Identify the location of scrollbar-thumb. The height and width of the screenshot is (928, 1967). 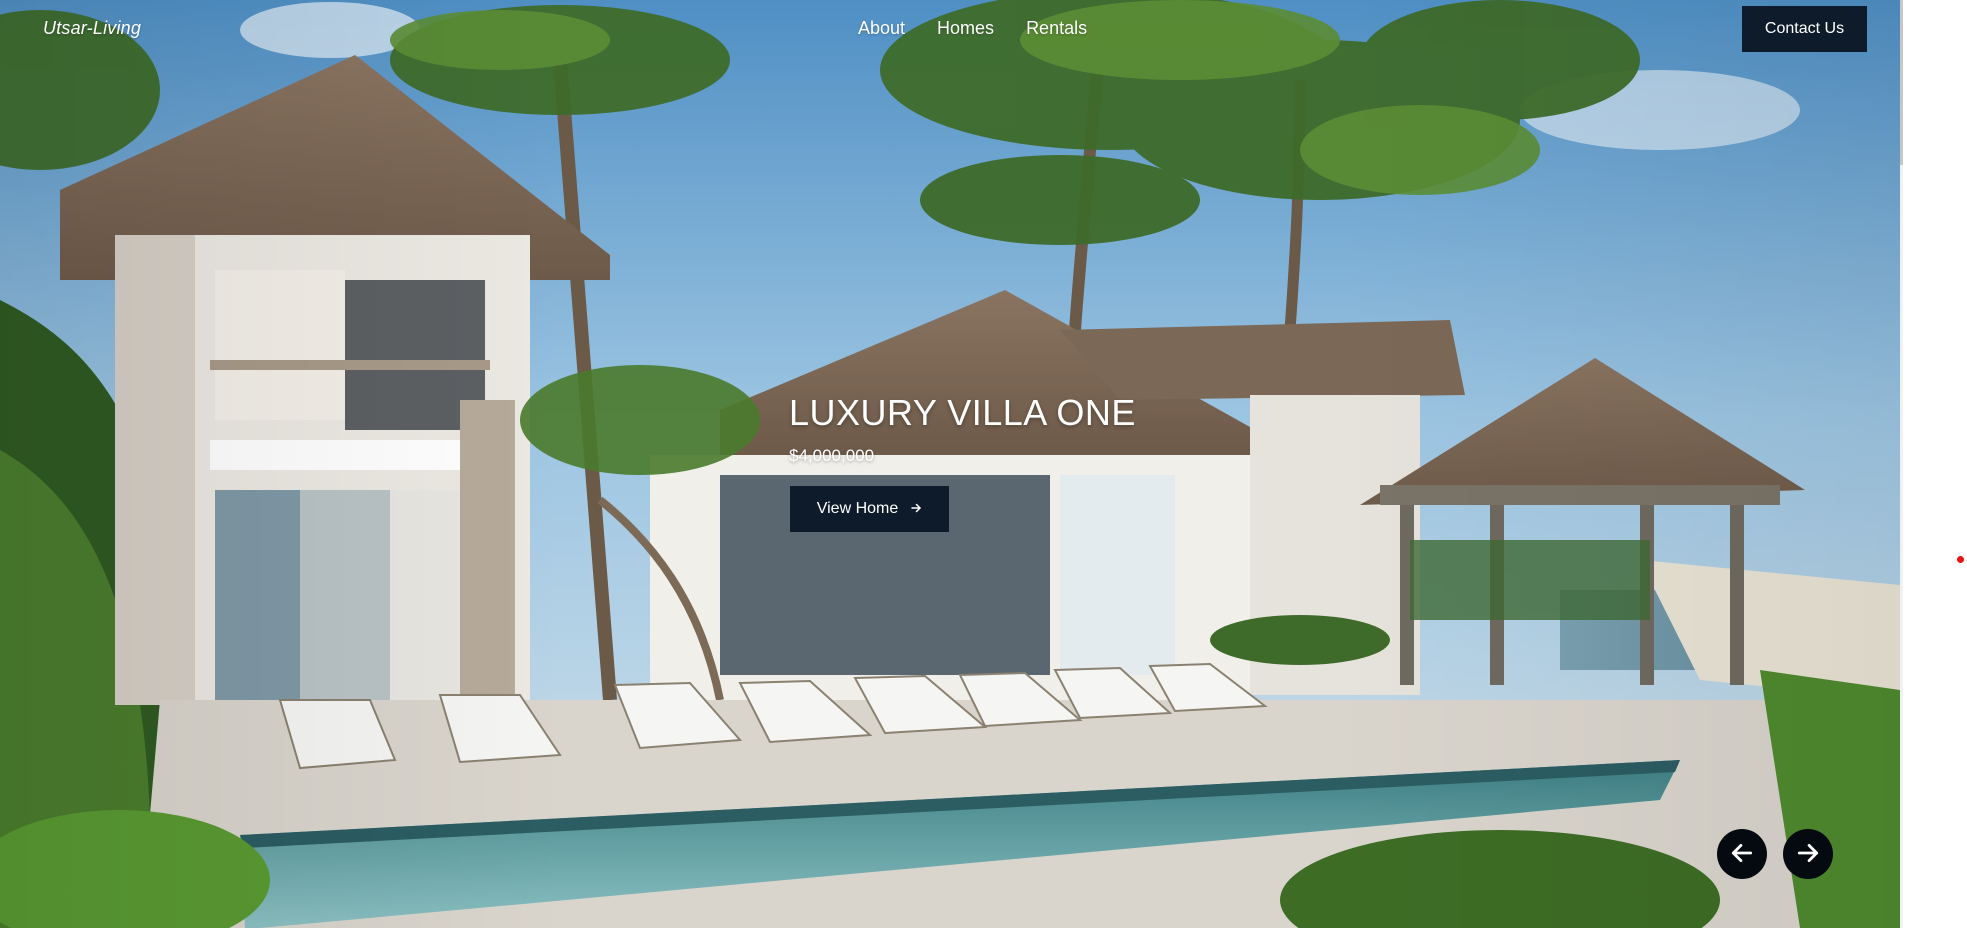
(1901, 82).